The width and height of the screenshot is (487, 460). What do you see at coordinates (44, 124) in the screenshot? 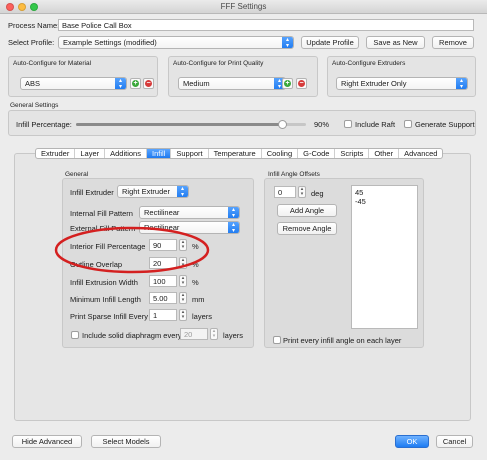
I see `infill-percentage-label: Infill Percentage:` at bounding box center [44, 124].